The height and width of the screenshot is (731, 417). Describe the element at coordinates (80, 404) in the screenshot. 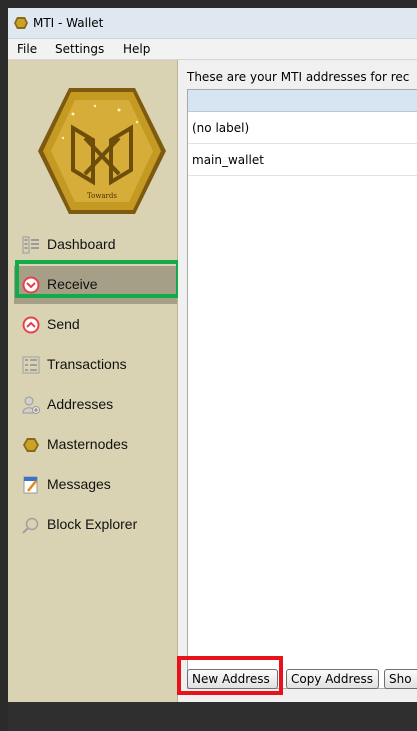

I see `sidebar-item-label: Addresses` at that location.